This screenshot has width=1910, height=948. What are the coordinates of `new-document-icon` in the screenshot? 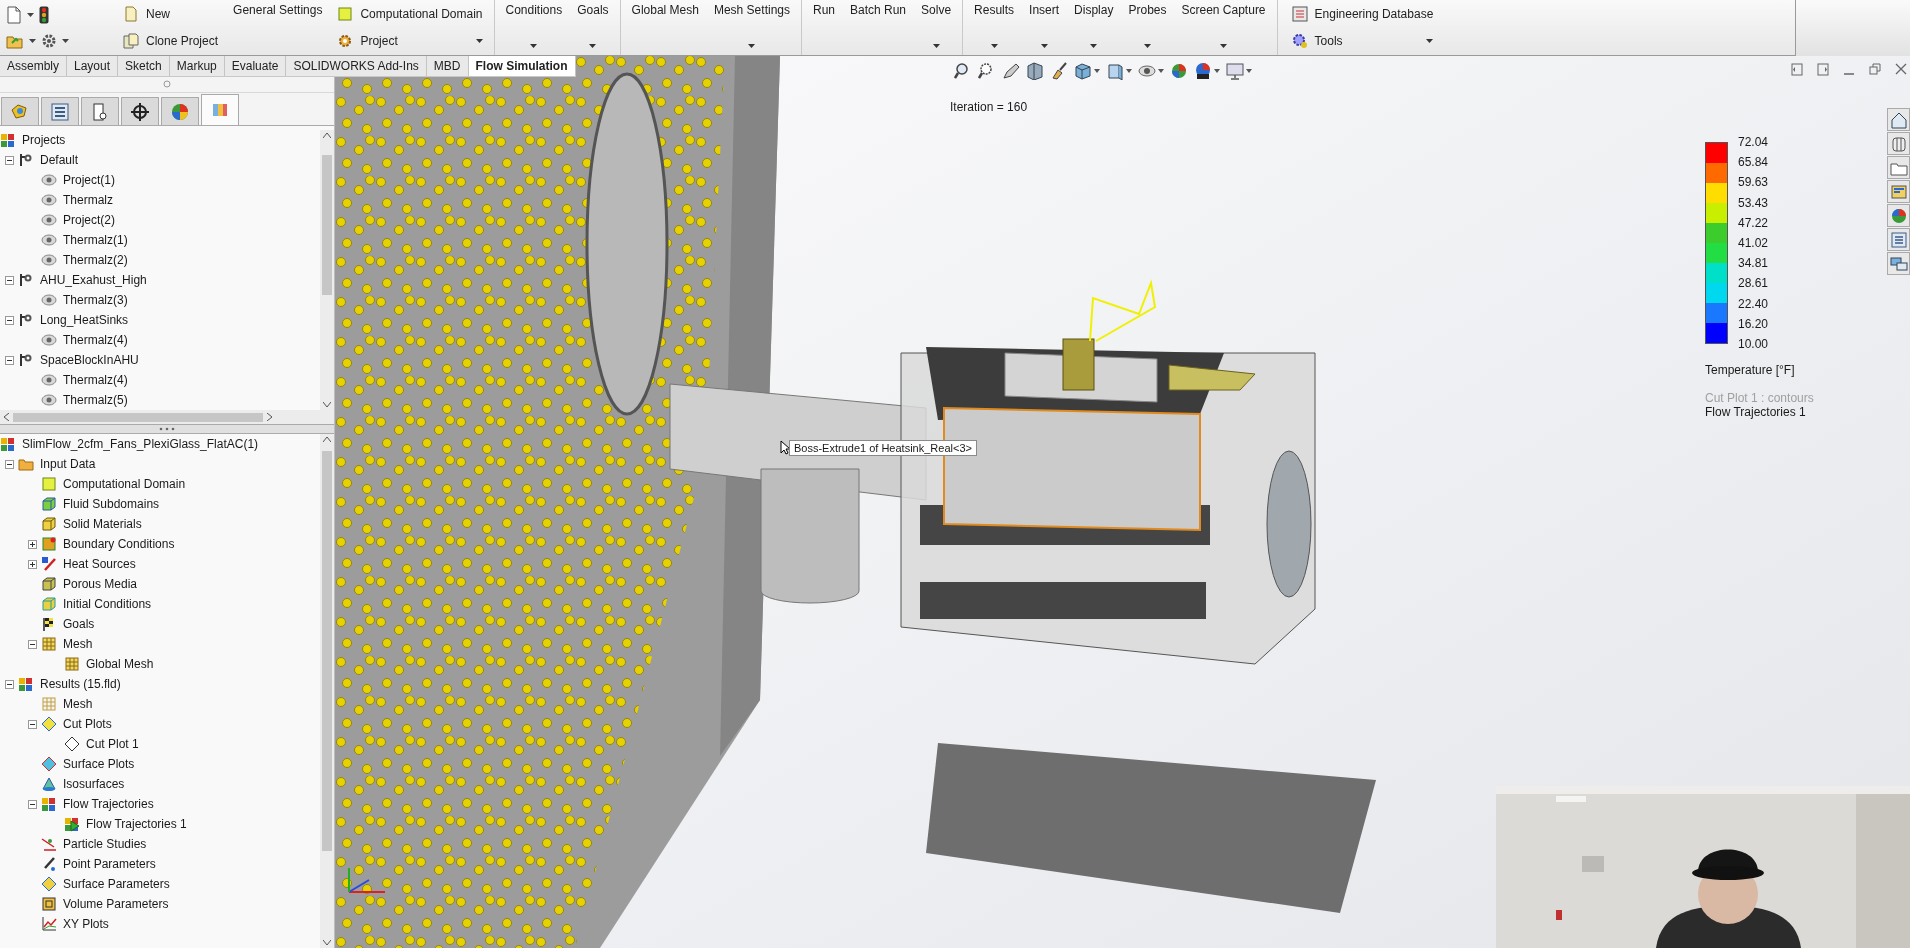 It's located at (14, 15).